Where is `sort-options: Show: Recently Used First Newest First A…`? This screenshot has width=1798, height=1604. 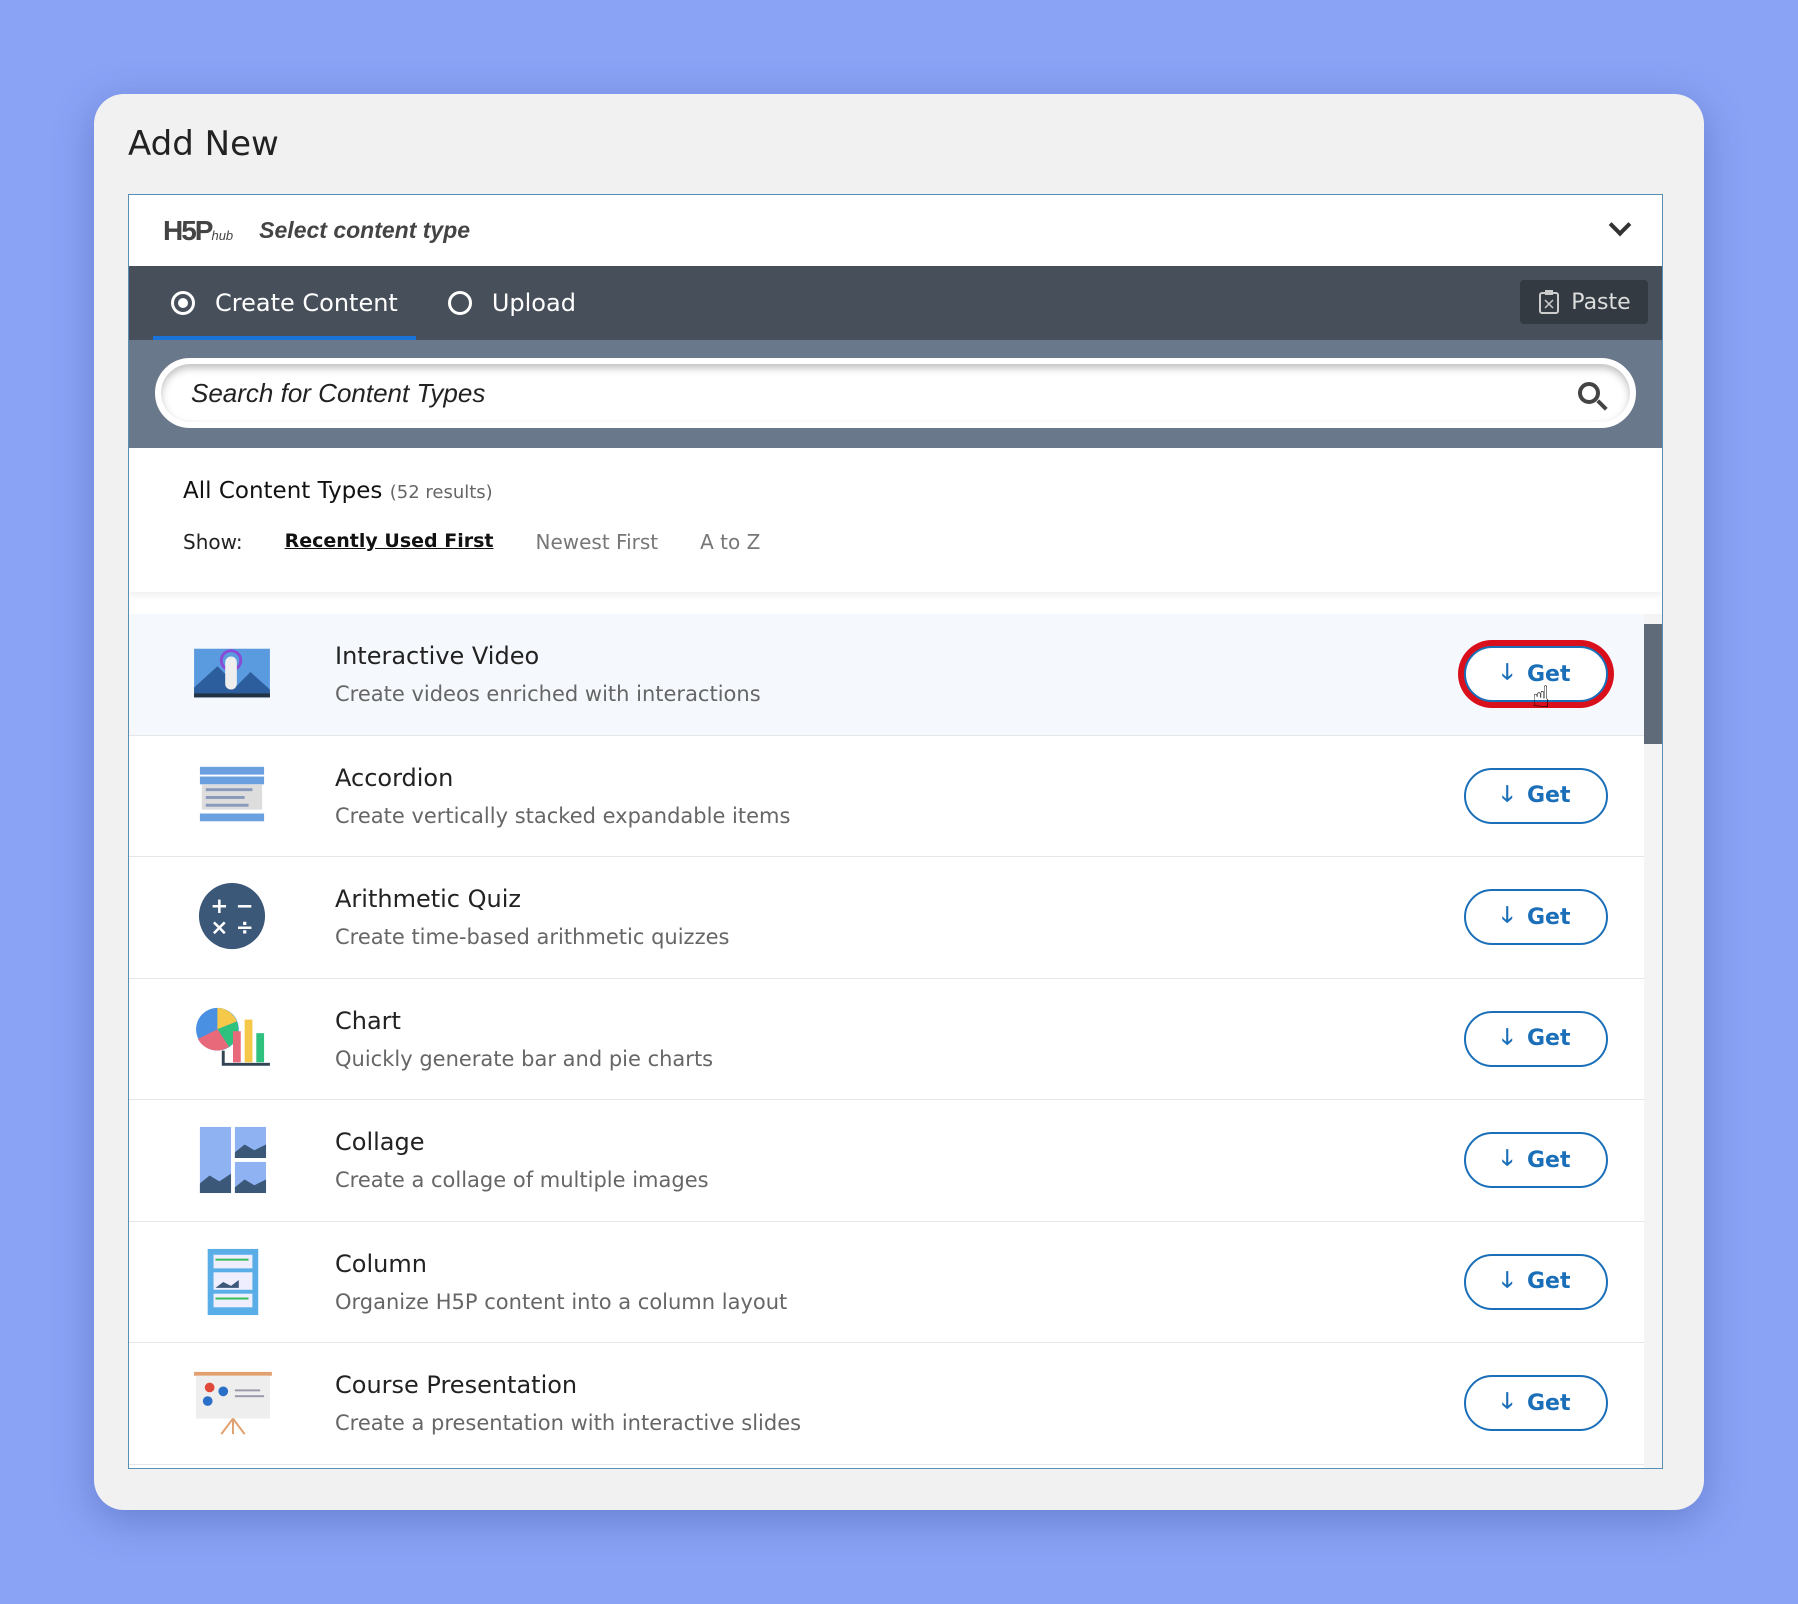 sort-options: Show: Recently Used First Newest First A… is located at coordinates (922, 542).